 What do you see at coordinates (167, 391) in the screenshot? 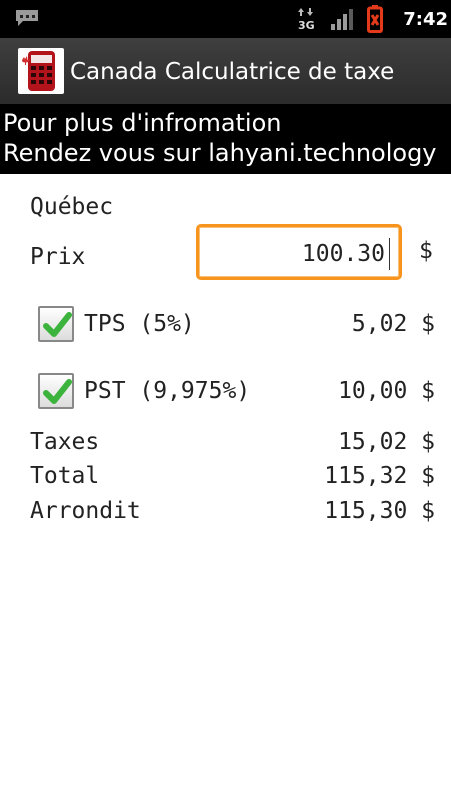
I see `pst-label: PST (9,975%)` at bounding box center [167, 391].